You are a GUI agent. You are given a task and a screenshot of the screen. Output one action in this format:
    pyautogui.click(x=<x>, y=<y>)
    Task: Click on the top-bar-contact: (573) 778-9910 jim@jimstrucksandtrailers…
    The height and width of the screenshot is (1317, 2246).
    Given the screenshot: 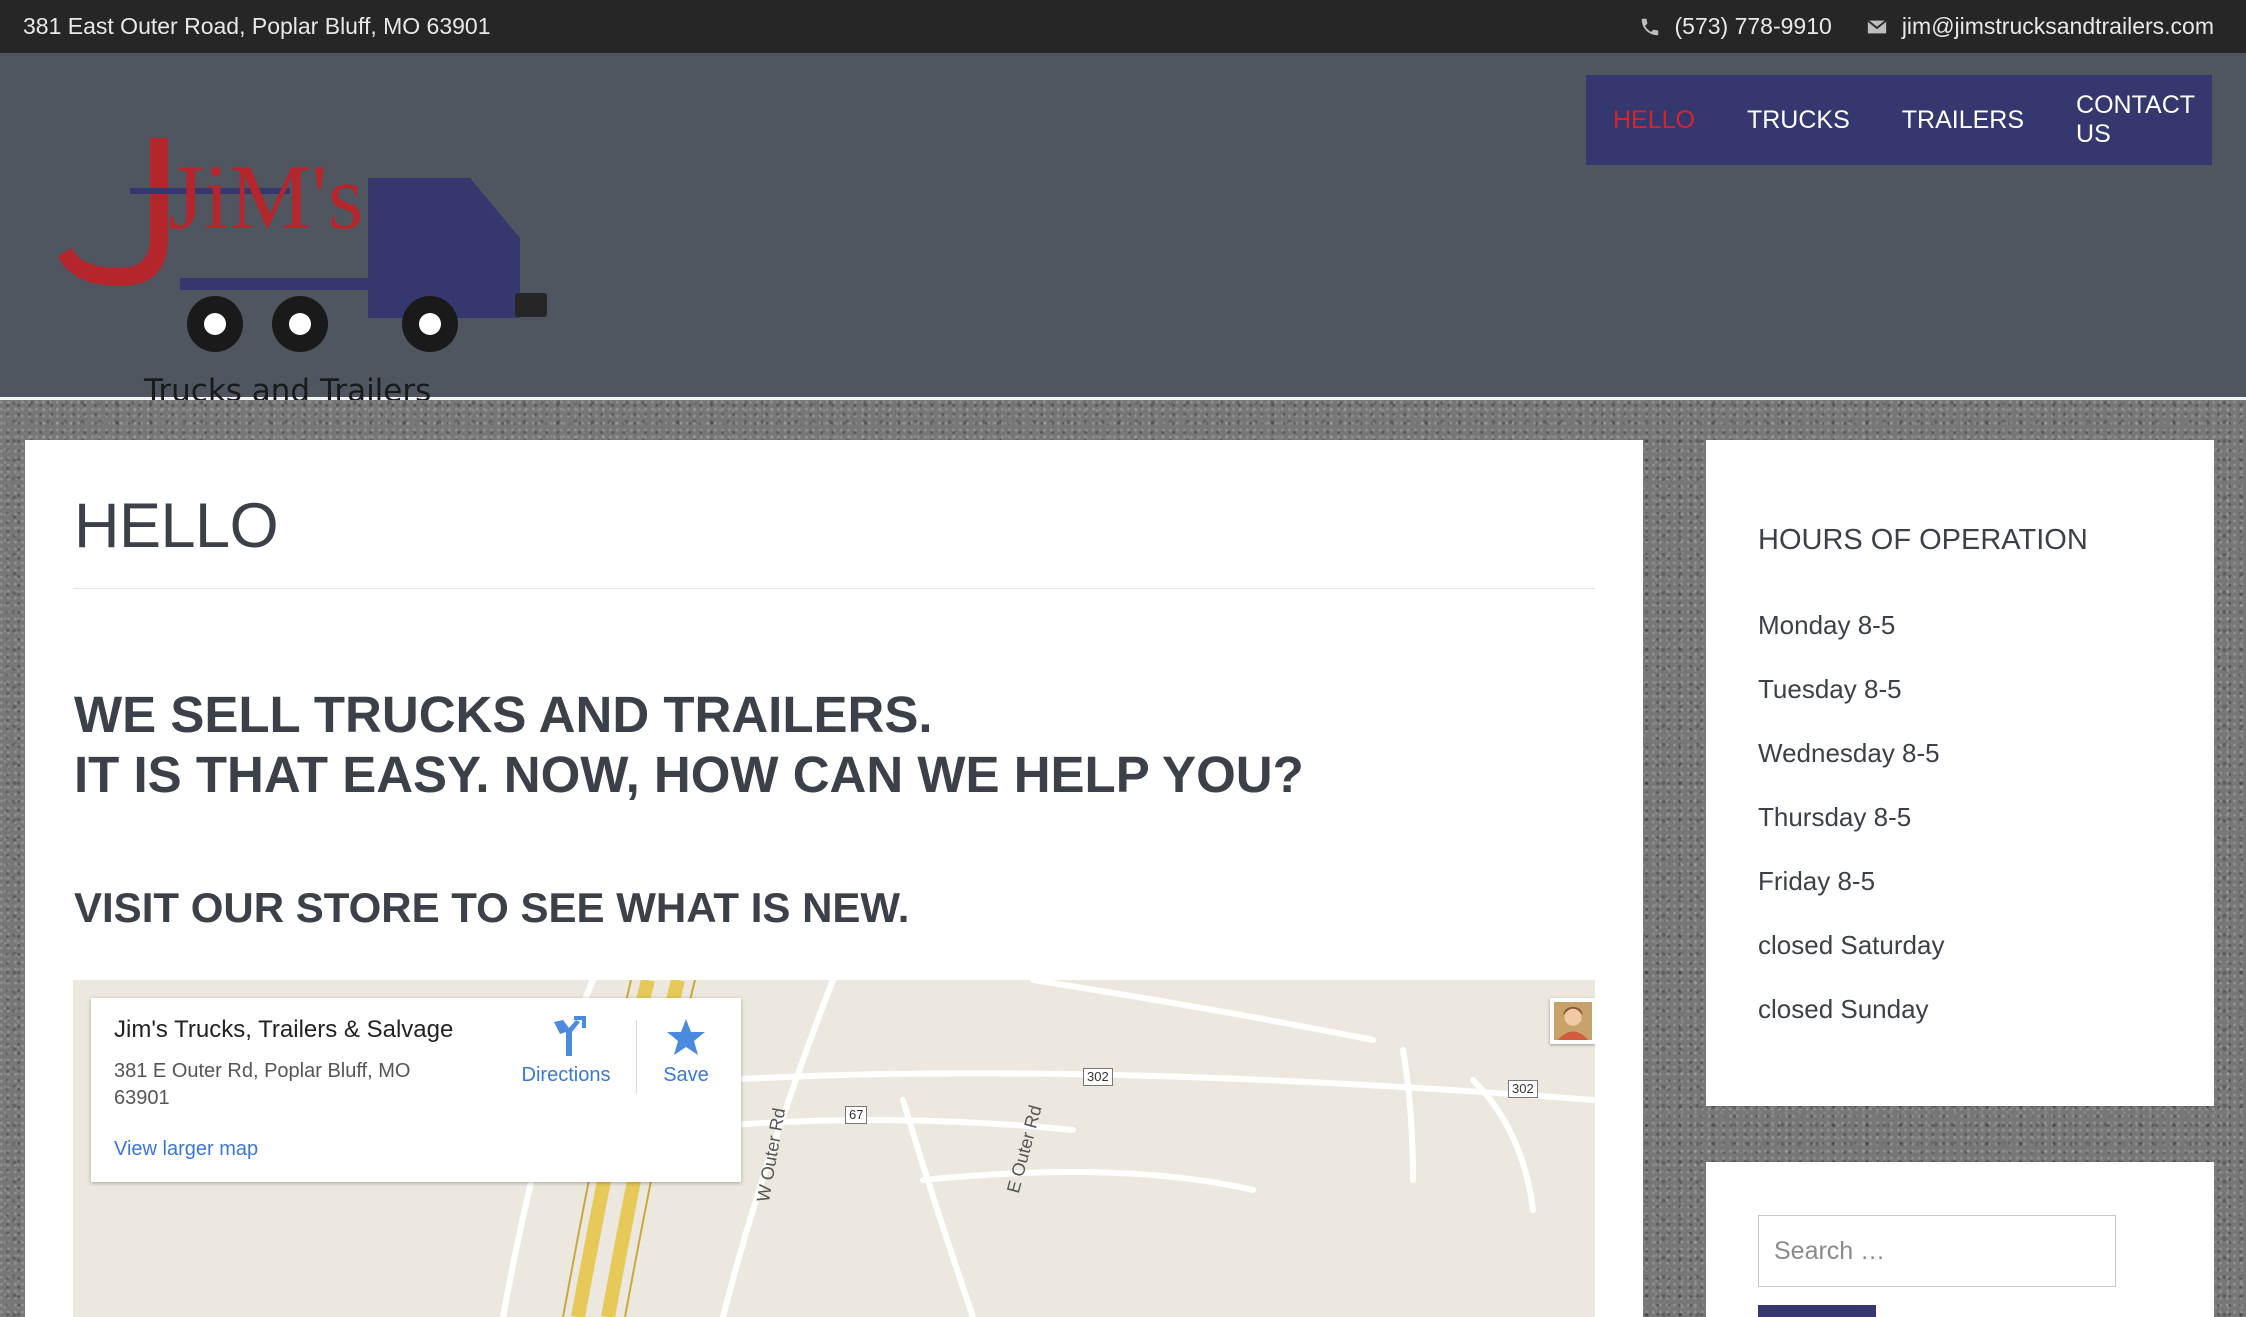 What is the action you would take?
    pyautogui.click(x=1926, y=26)
    